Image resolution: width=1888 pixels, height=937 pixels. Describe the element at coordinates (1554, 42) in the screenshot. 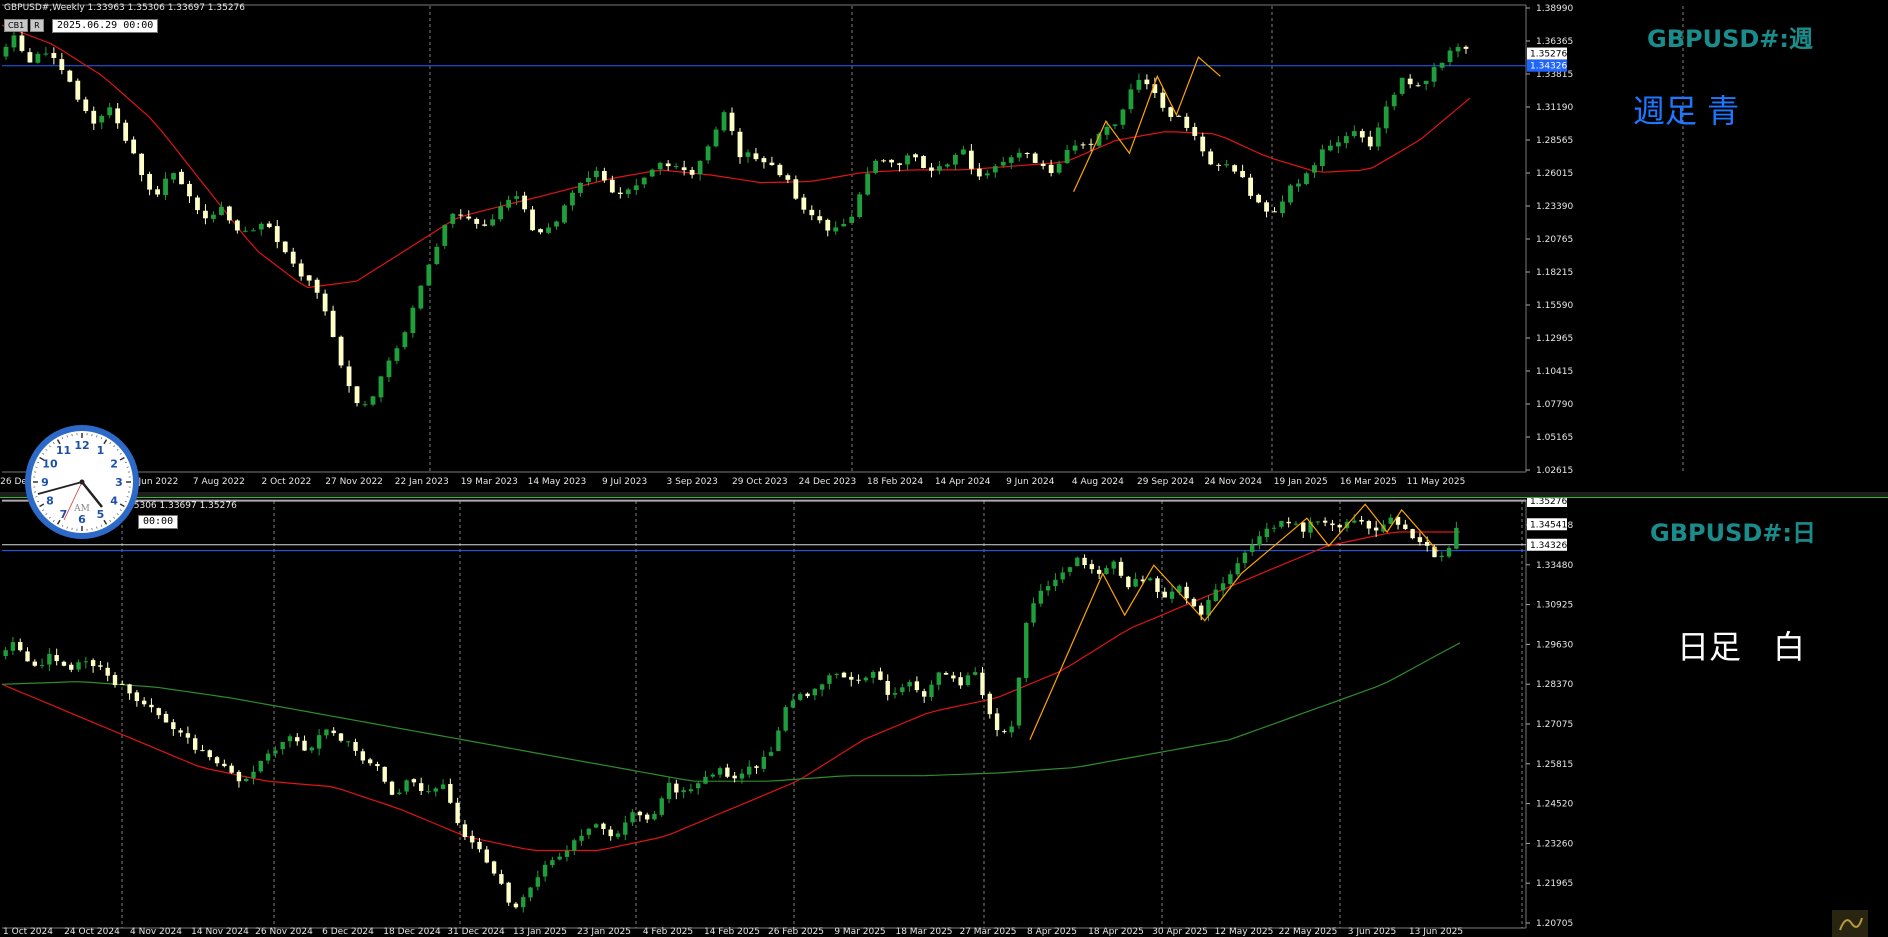

I see `price-axis-label: 1.36365` at that location.